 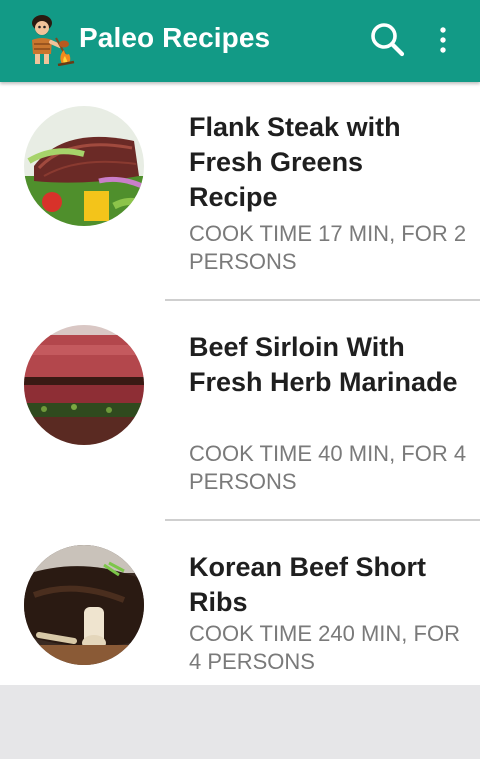 What do you see at coordinates (84, 385) in the screenshot?
I see `beef-sirloin-photo` at bounding box center [84, 385].